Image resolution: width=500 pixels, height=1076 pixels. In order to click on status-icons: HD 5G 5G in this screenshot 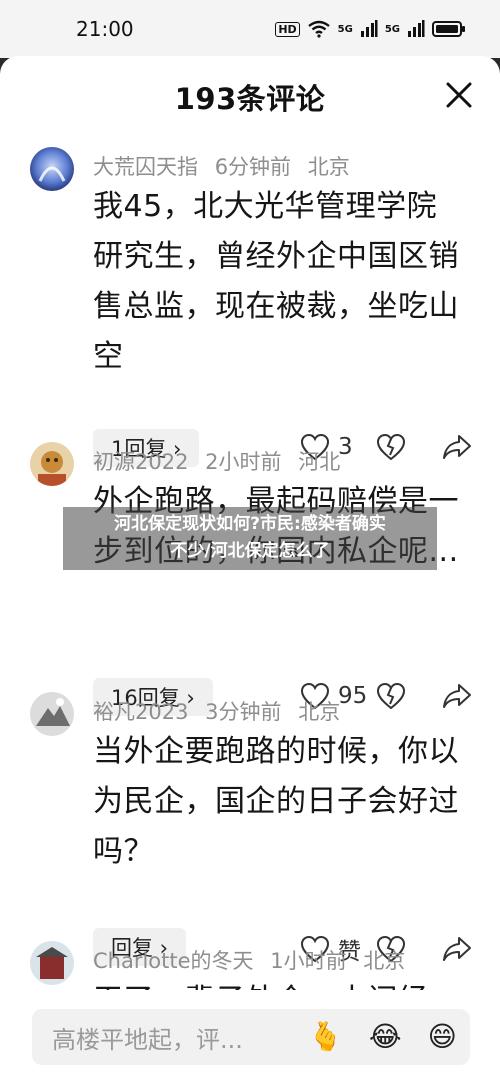, I will do `click(370, 29)`.